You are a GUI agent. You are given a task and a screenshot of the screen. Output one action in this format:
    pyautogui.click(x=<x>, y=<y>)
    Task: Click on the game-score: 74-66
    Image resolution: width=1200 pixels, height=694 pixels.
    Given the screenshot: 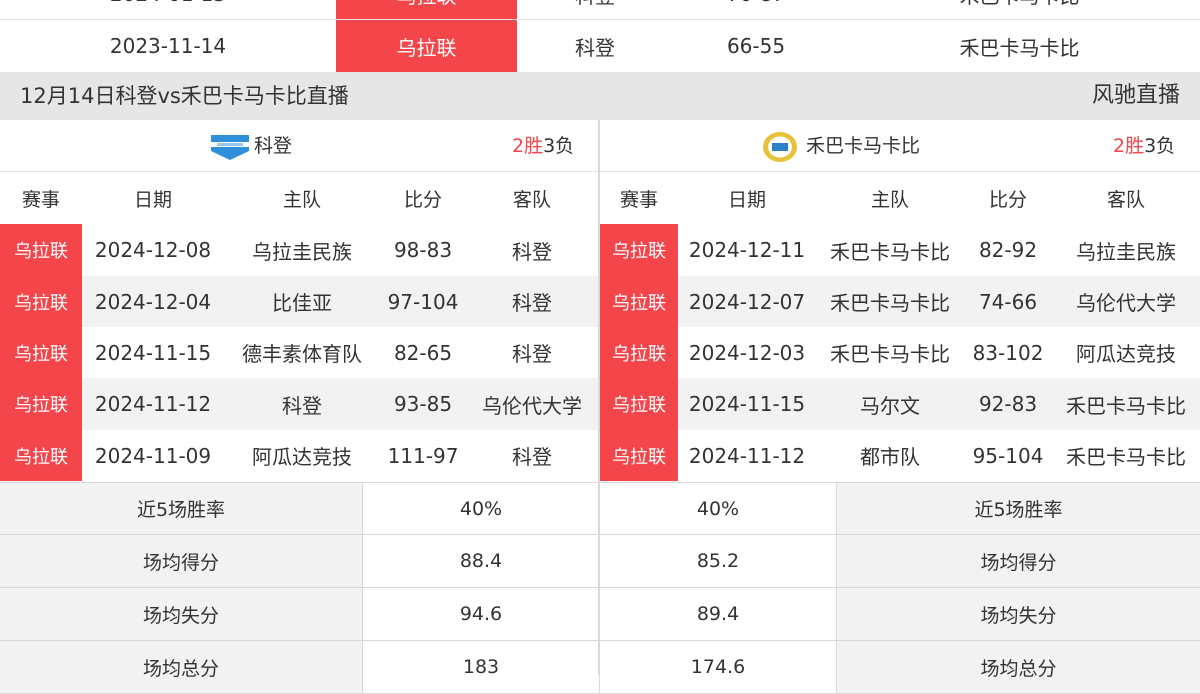 What is the action you would take?
    pyautogui.click(x=1008, y=301)
    